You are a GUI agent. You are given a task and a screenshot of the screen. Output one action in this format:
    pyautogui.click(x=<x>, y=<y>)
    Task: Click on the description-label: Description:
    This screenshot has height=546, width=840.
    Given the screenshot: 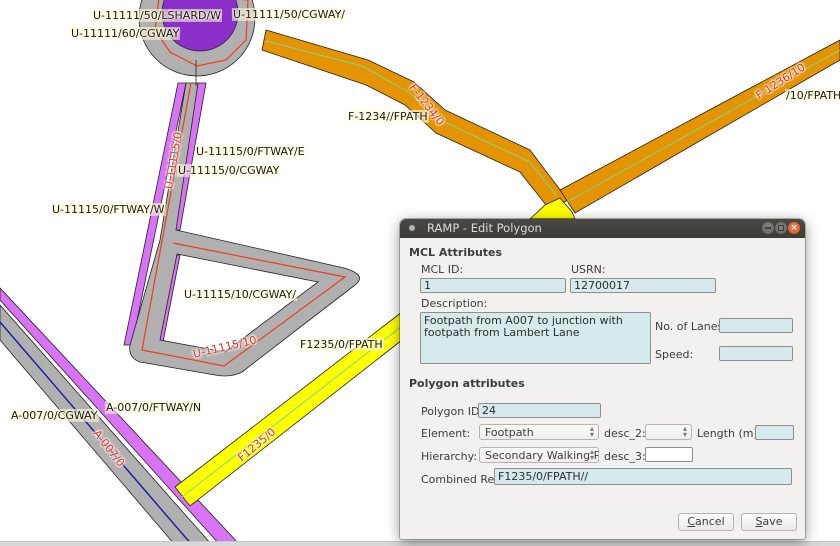 What is the action you would take?
    pyautogui.click(x=454, y=303)
    